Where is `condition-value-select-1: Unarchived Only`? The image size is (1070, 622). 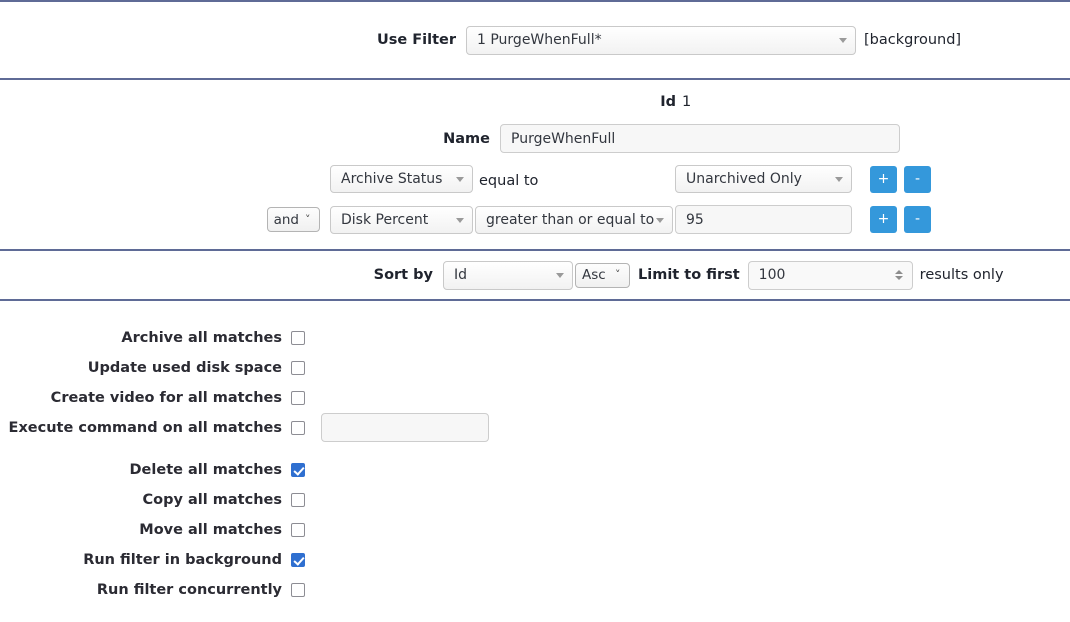
condition-value-select-1: Unarchived Only is located at coordinates (763, 179).